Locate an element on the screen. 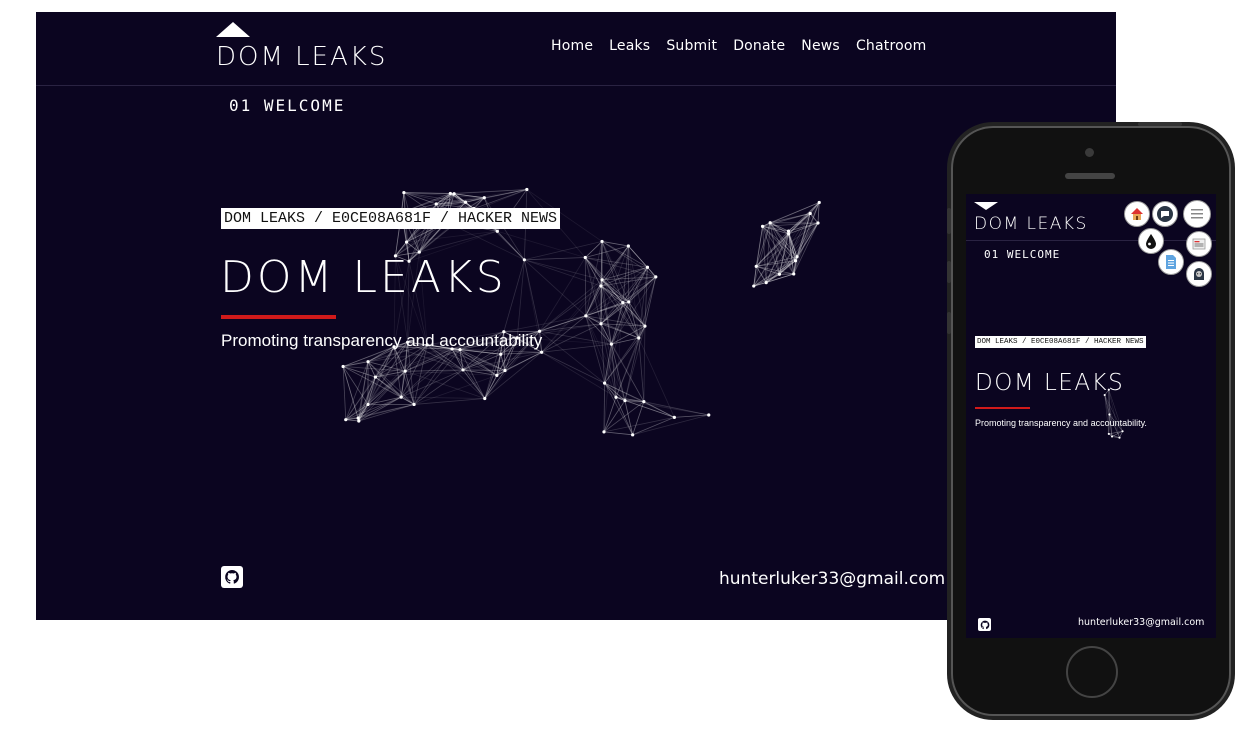  phone-camera is located at coordinates (1089, 152).